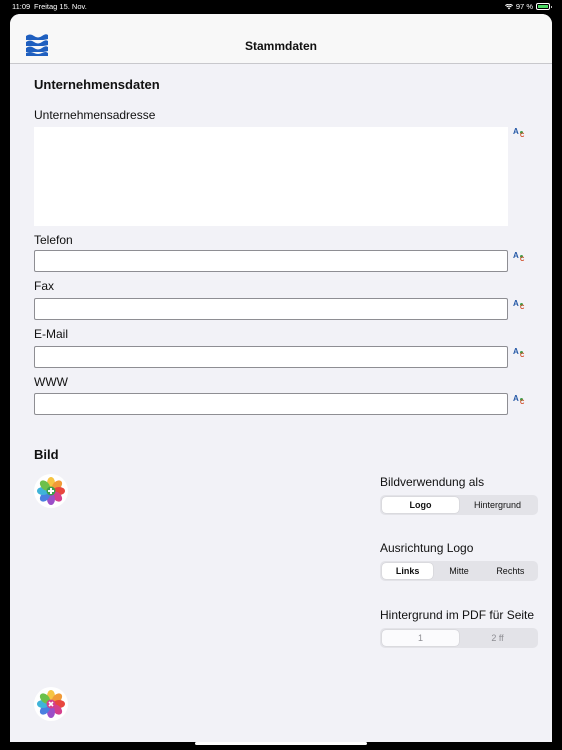  I want to click on phone-field, so click(271, 261).